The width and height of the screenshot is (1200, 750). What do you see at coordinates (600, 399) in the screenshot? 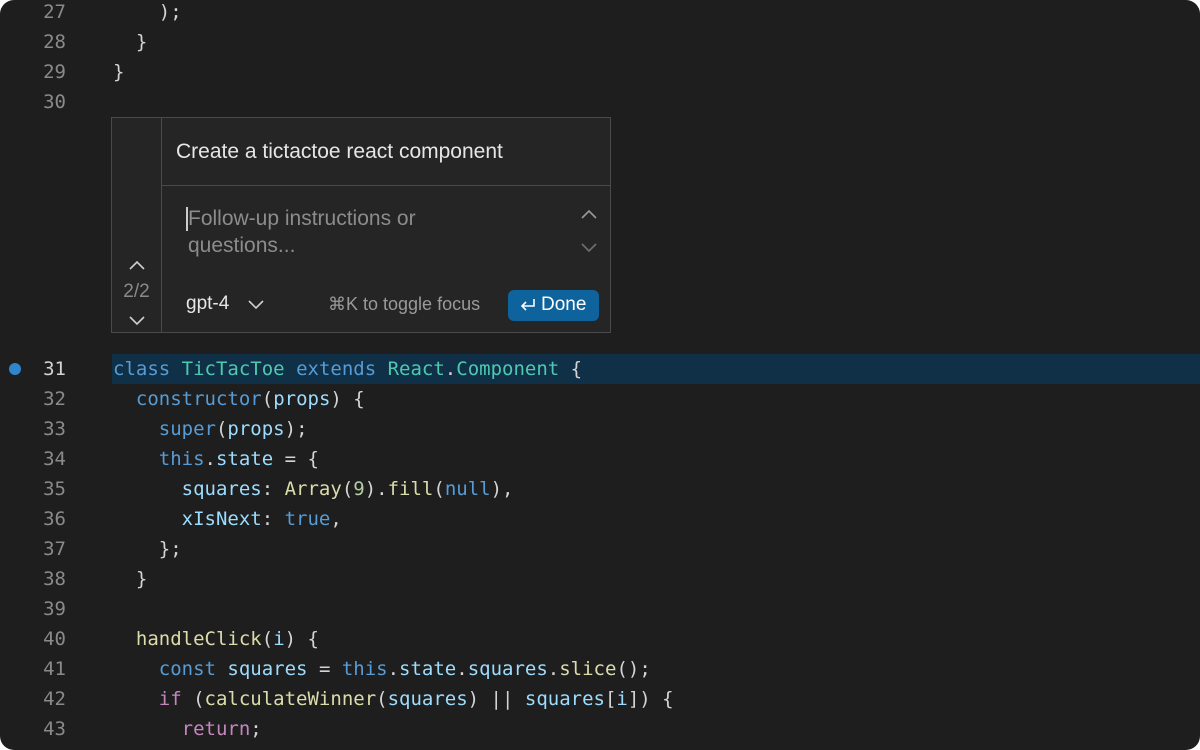
I see `code-line: 32 constructor(props) {` at bounding box center [600, 399].